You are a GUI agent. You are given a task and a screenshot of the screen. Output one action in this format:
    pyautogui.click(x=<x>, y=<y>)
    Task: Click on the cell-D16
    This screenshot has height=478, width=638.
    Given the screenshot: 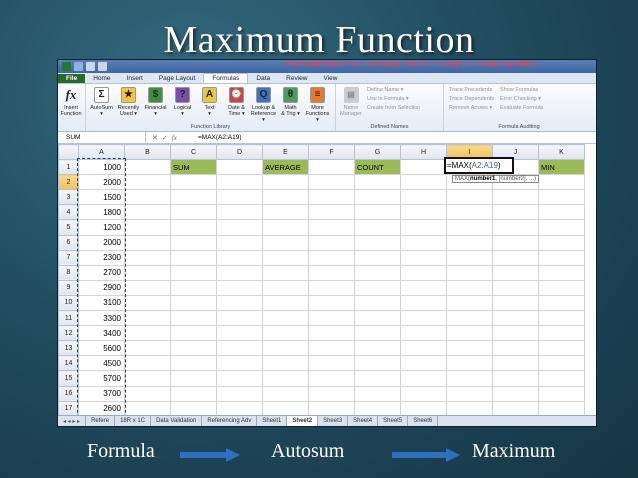 What is the action you would take?
    pyautogui.click(x=239, y=393)
    